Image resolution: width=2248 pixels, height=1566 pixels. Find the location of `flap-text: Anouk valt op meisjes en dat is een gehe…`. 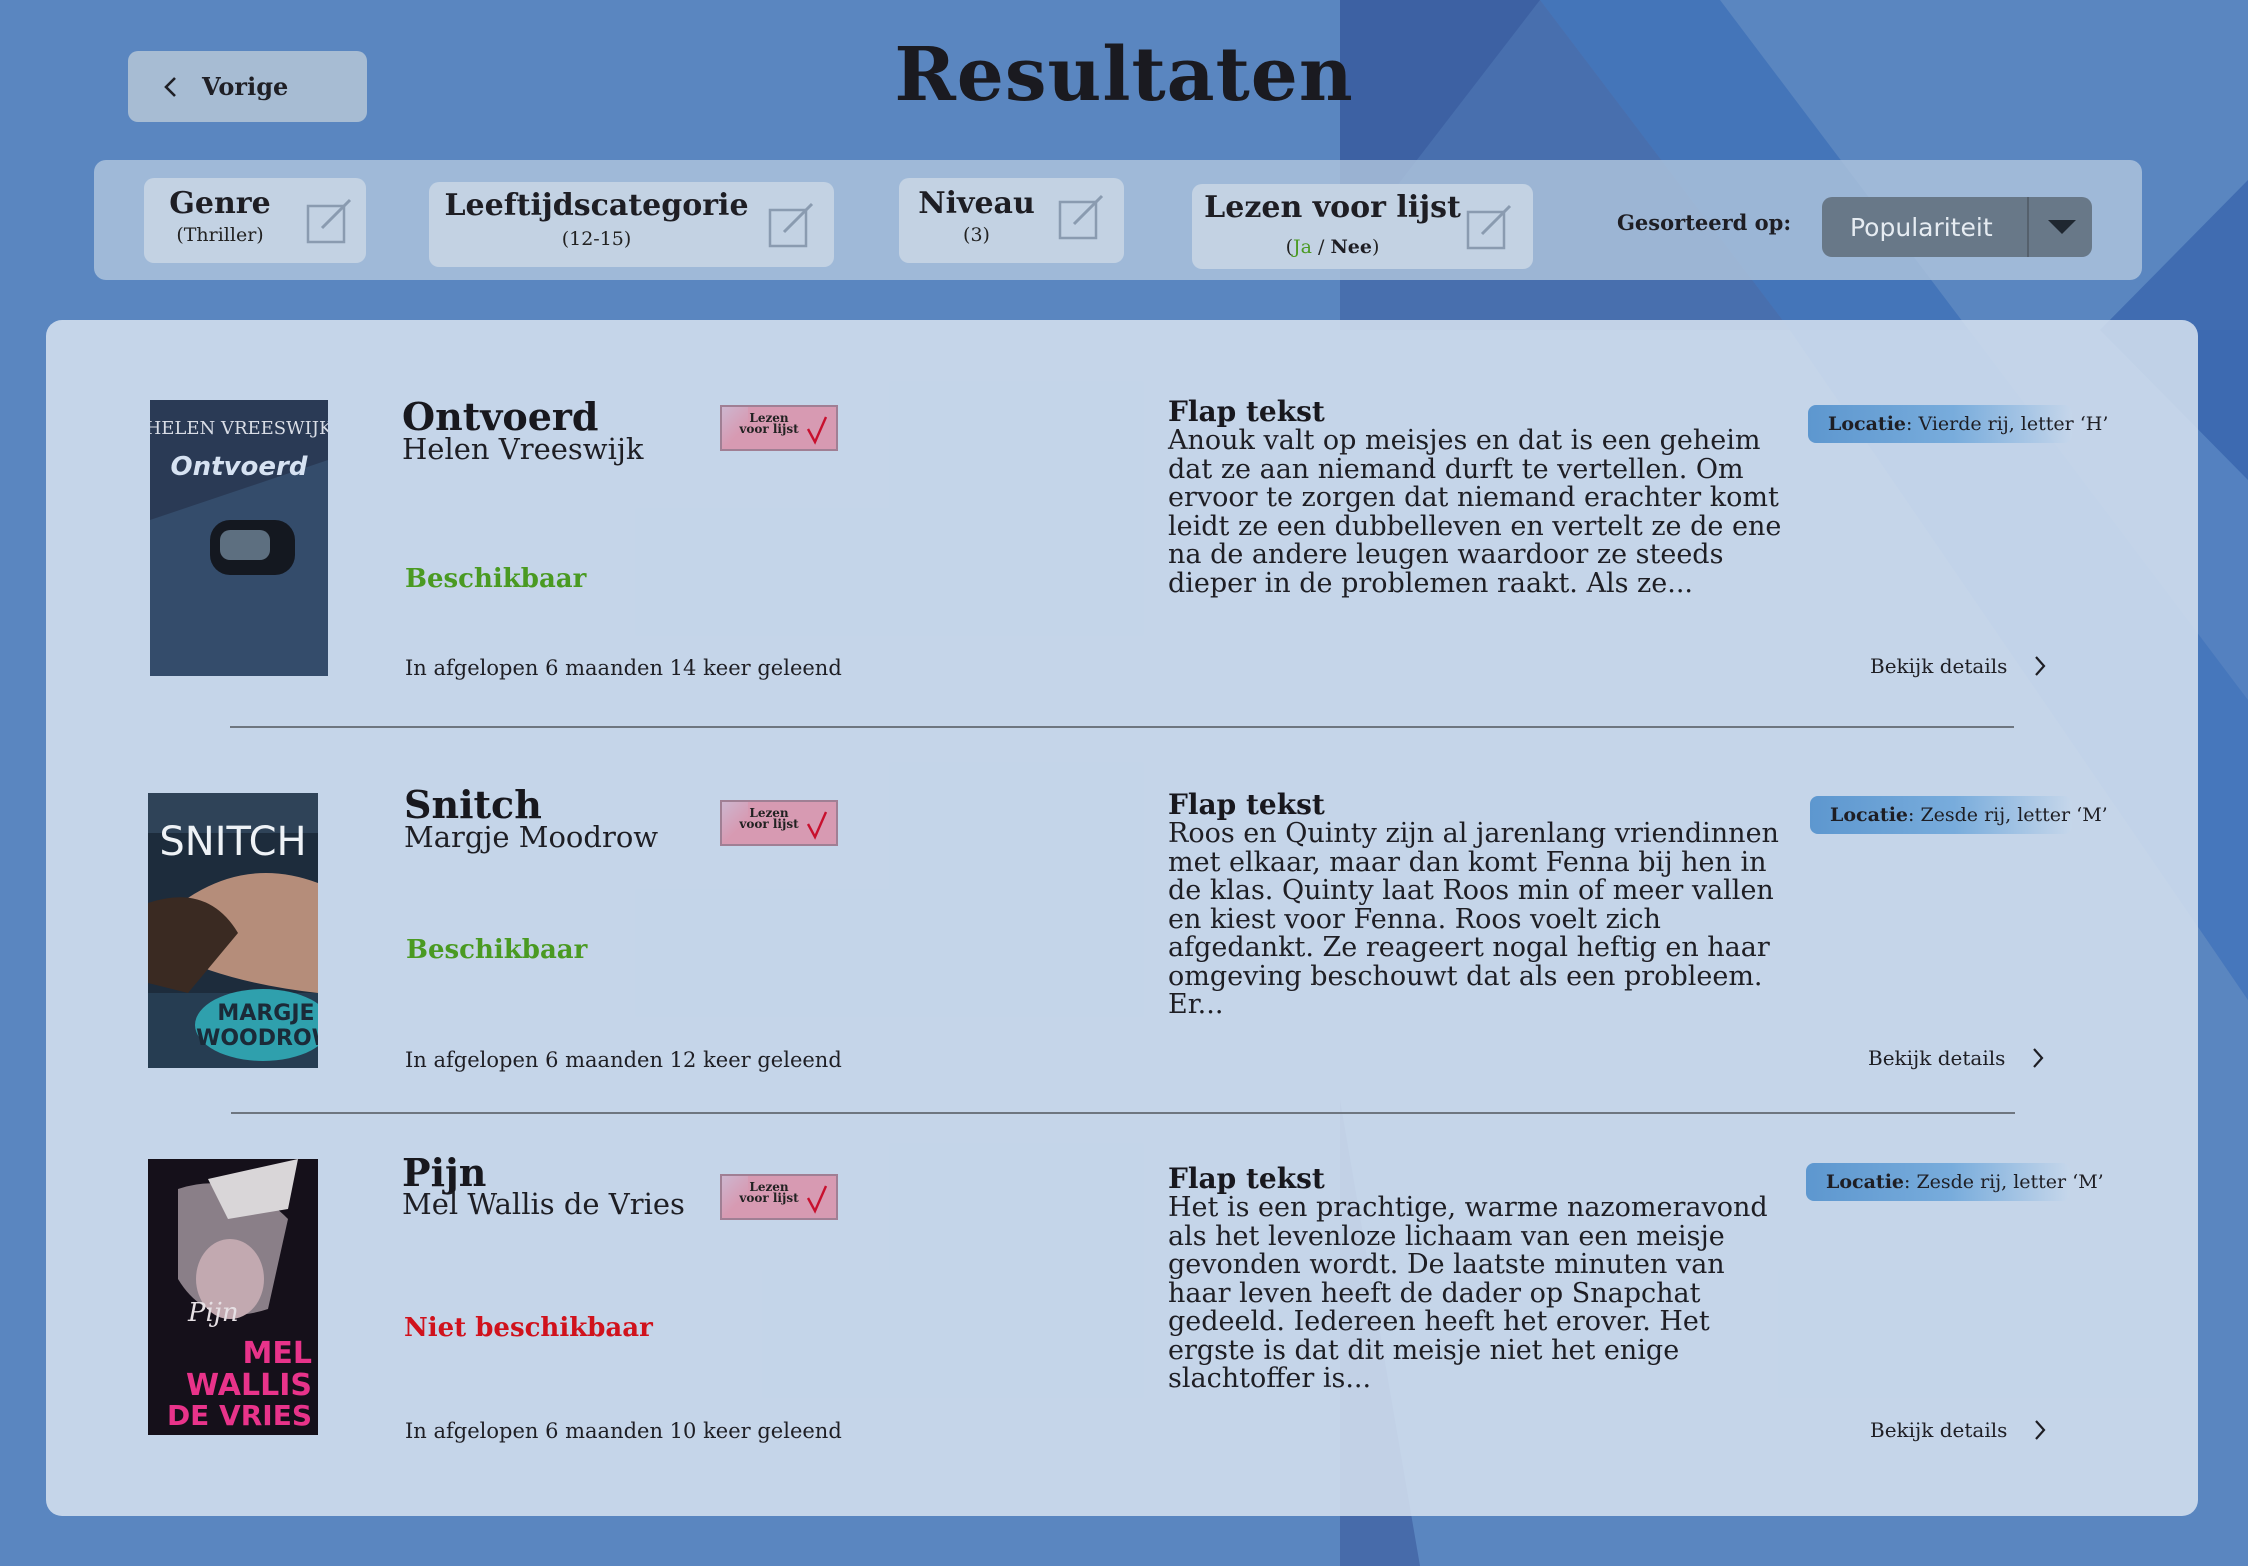

flap-text: Anouk valt op meisjes en dat is een gehe… is located at coordinates (1475, 512).